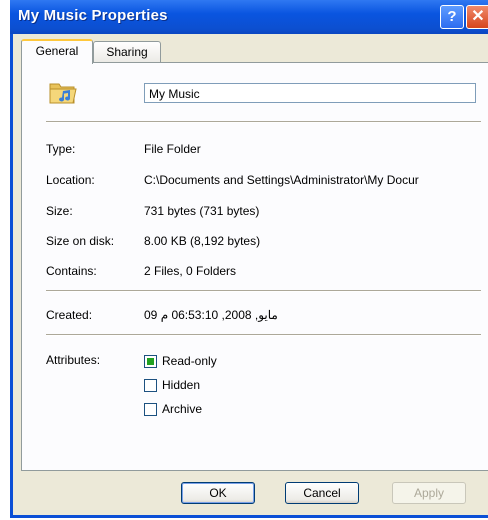  What do you see at coordinates (477, 17) in the screenshot?
I see `close-button: ✕` at bounding box center [477, 17].